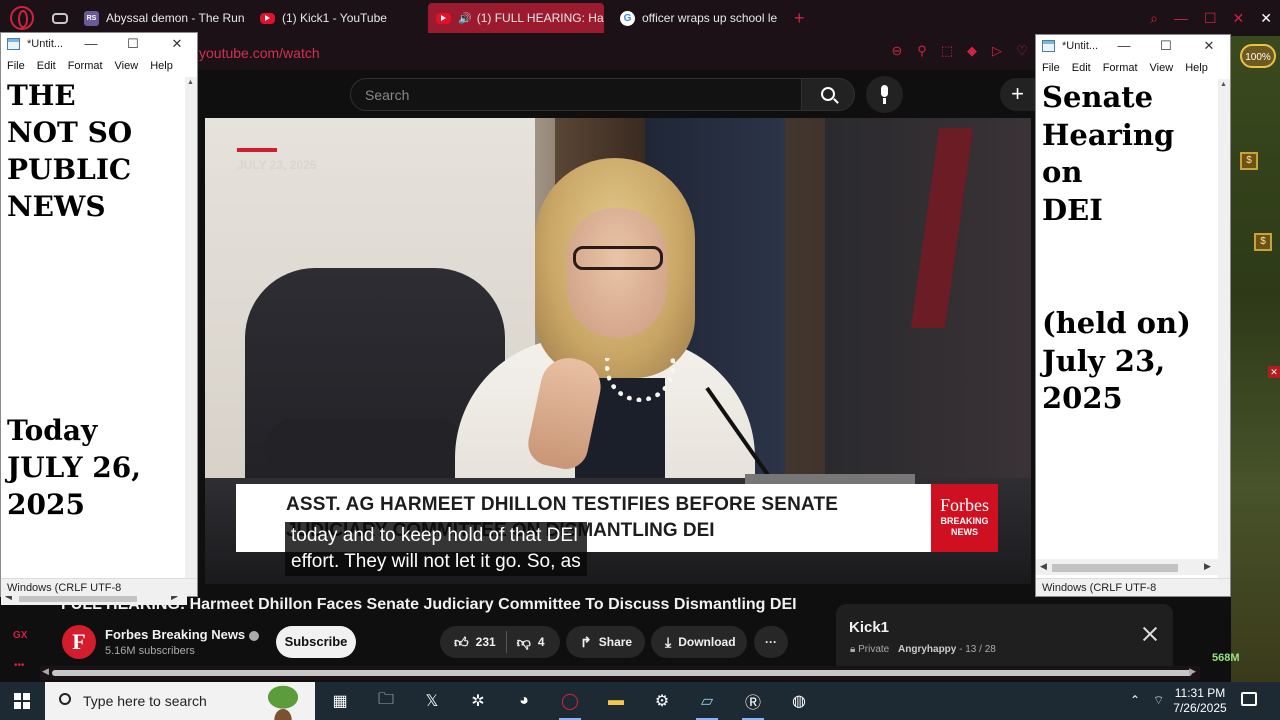  I want to click on gamepad-icon, so click(60, 18).